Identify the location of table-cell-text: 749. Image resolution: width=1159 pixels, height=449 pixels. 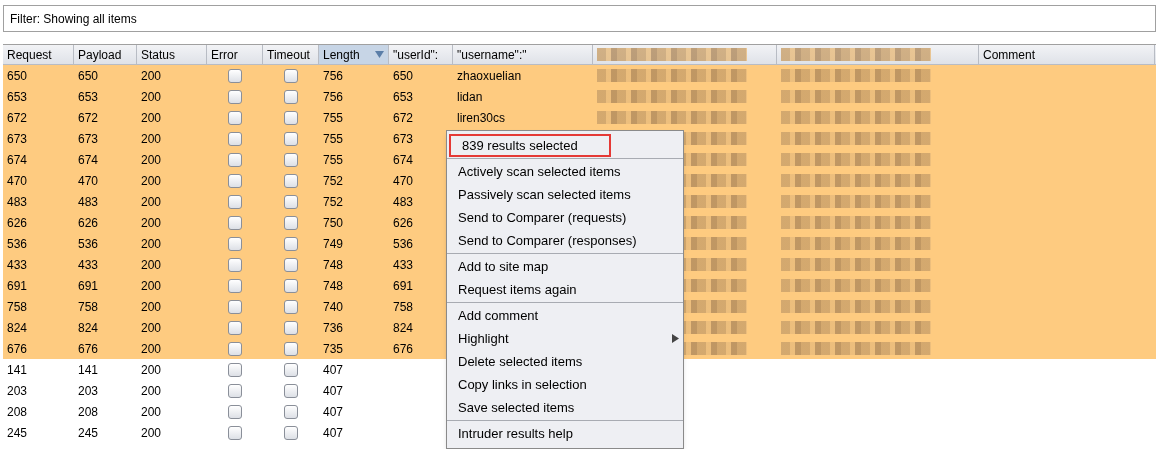
(333, 244).